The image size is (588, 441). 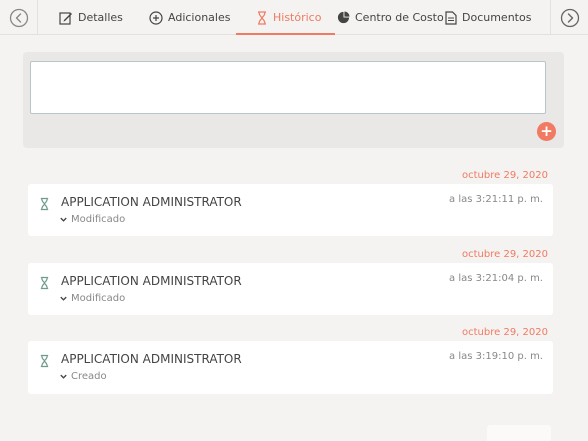 What do you see at coordinates (497, 17) in the screenshot?
I see `tab-label: Documentos` at bounding box center [497, 17].